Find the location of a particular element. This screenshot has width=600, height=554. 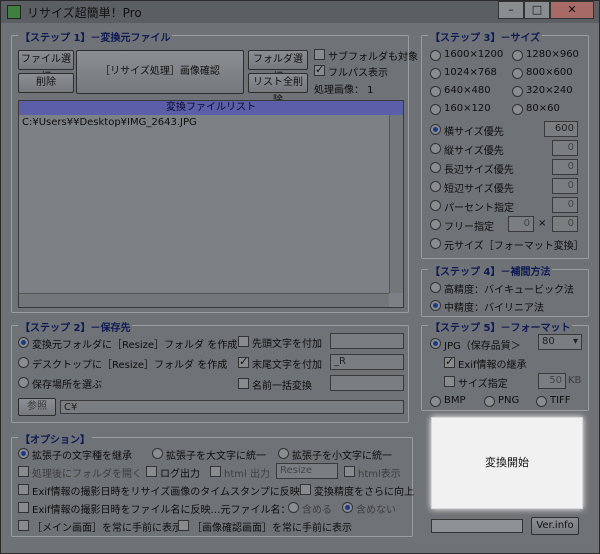

short-side-radio is located at coordinates (435, 186).